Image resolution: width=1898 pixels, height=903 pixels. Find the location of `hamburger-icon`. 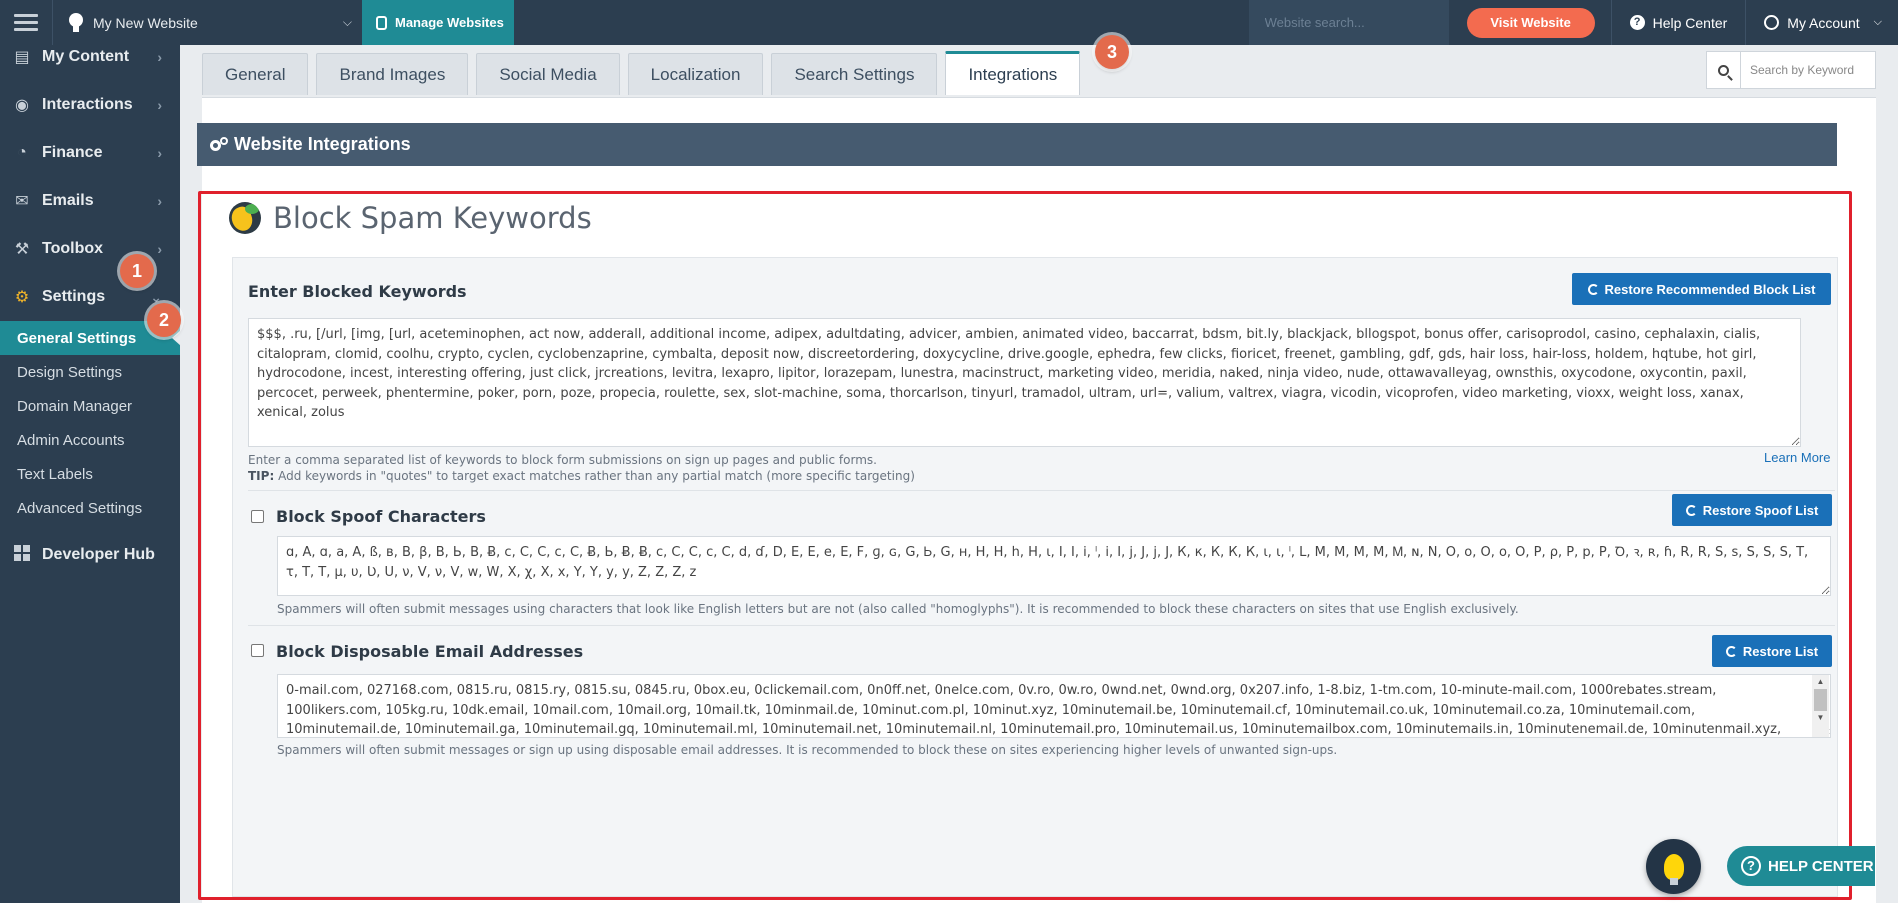

hamburger-icon is located at coordinates (26, 22).